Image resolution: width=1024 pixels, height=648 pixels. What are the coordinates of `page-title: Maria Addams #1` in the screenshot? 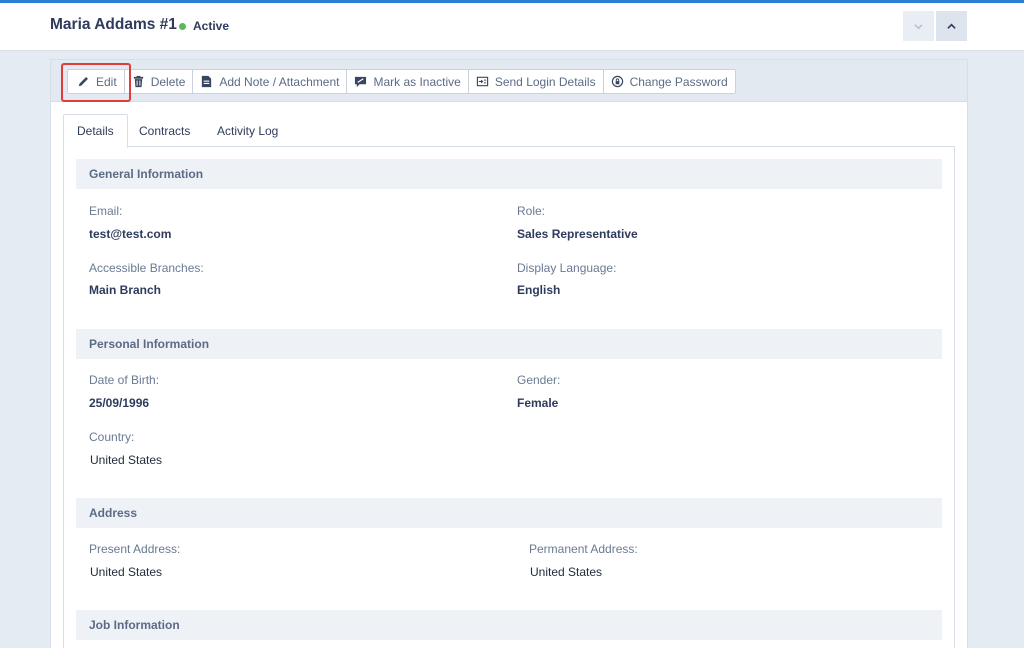 It's located at (113, 24).